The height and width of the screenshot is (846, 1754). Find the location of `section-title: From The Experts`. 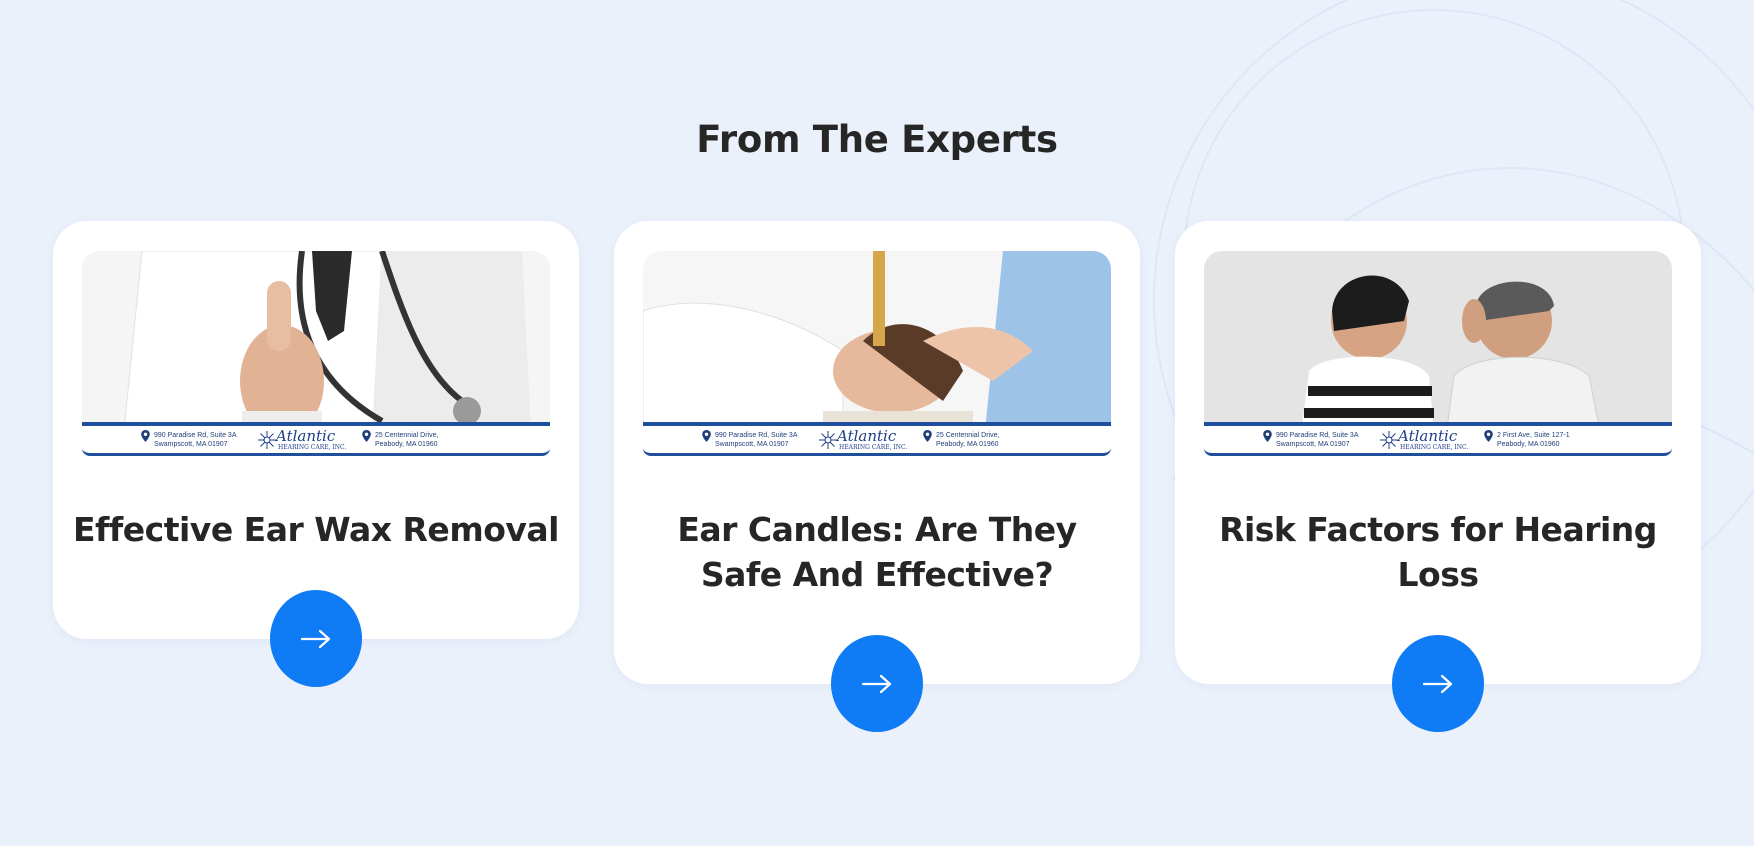

section-title: From The Experts is located at coordinates (877, 139).